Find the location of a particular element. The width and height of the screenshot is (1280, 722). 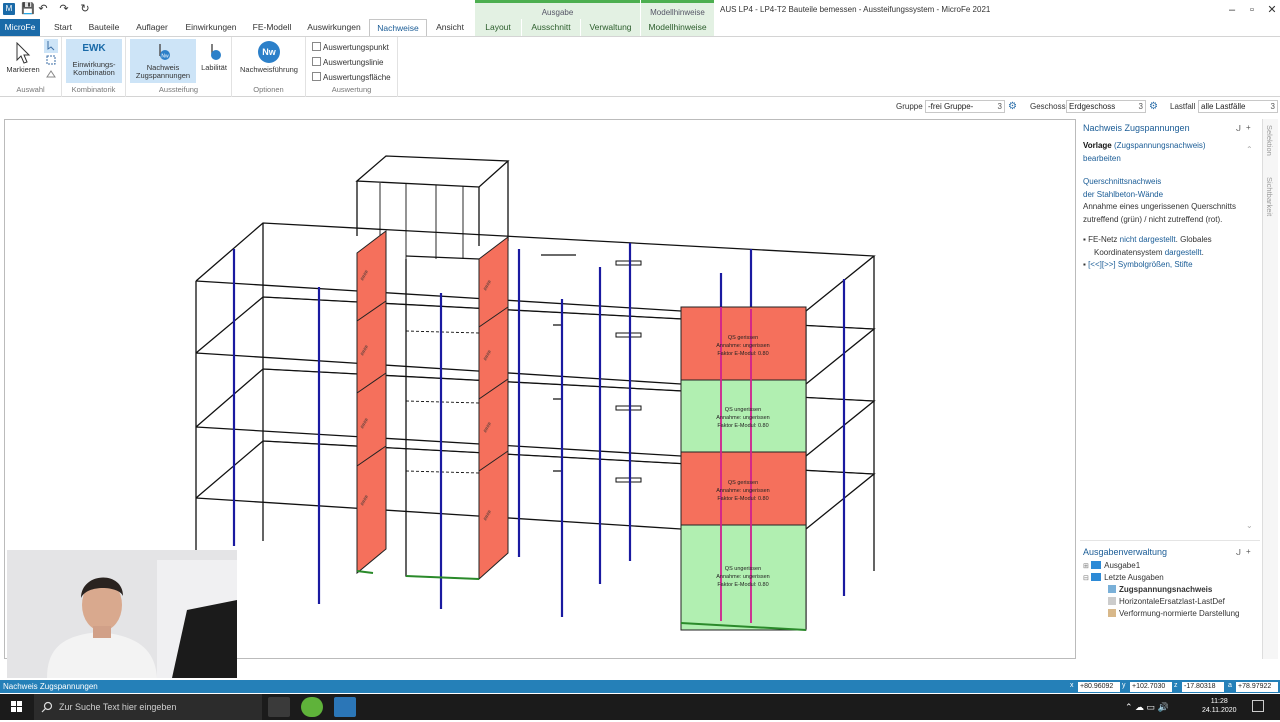

bullet1-d: Koordinatensystem is located at coordinates (1129, 252).